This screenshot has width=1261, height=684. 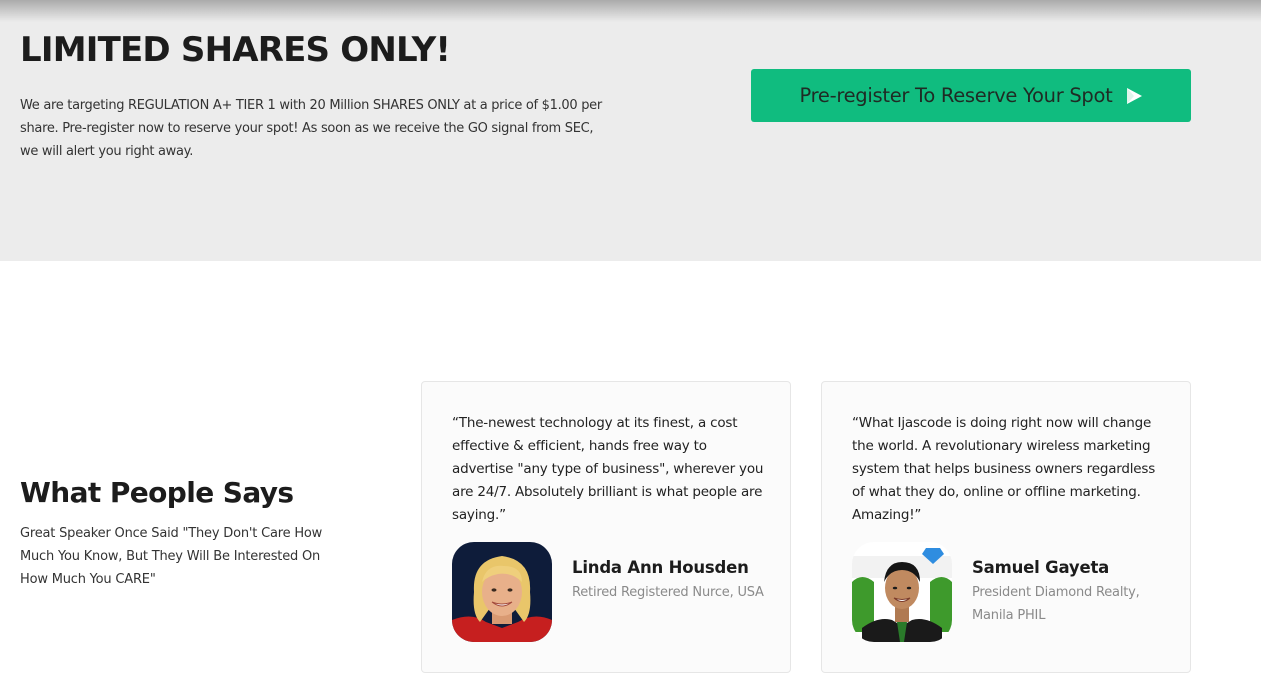 I want to click on testimonial-author-role: Retired Registered Nurce, USA, so click(x=668, y=592).